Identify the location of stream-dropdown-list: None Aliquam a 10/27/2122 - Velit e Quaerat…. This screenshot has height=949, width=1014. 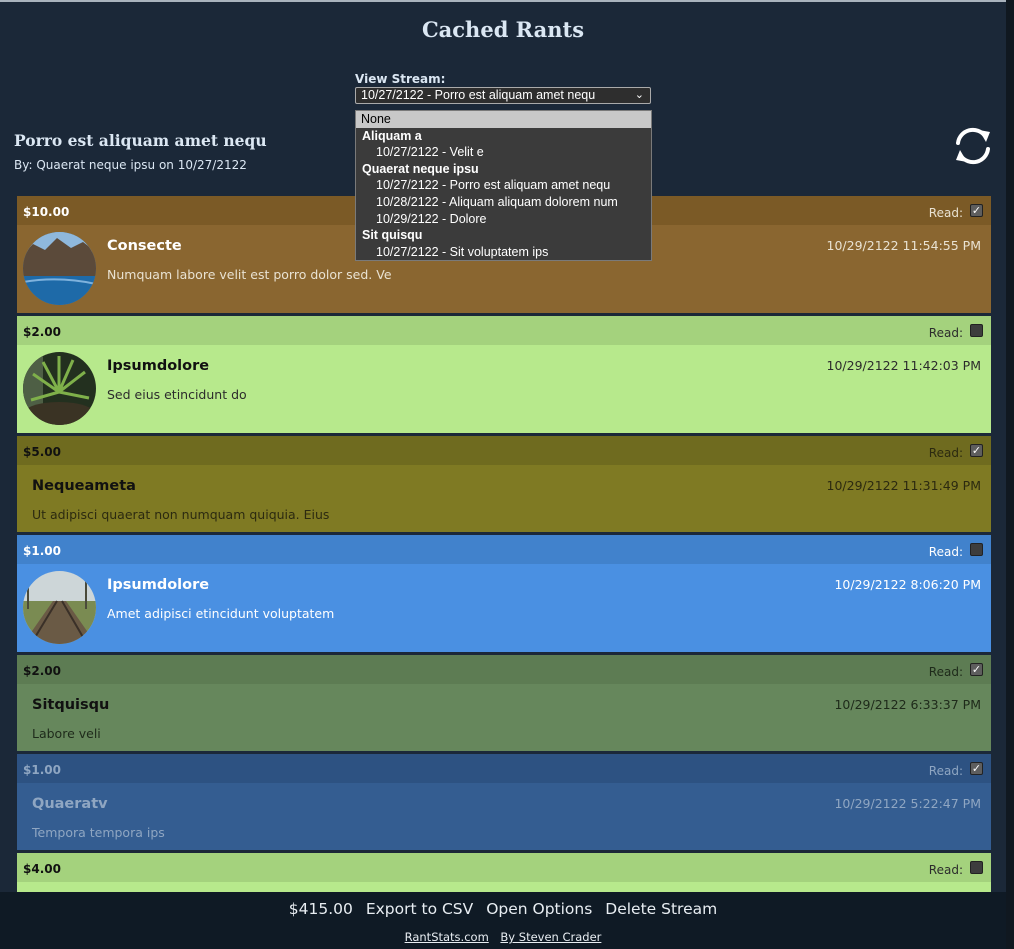
(503, 185).